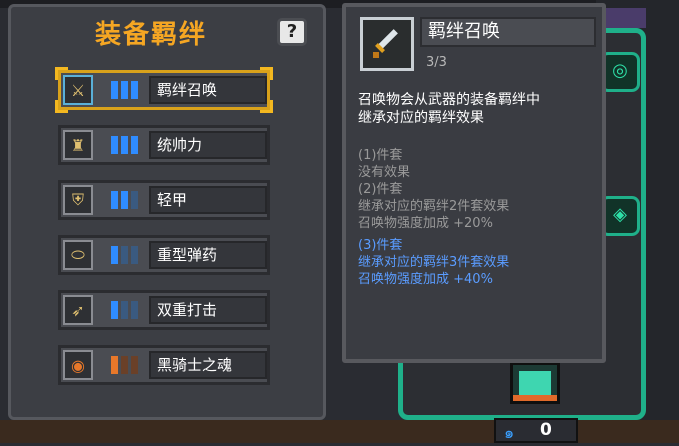 Image resolution: width=679 pixels, height=446 pixels. I want to click on help-button: ?, so click(292, 32).